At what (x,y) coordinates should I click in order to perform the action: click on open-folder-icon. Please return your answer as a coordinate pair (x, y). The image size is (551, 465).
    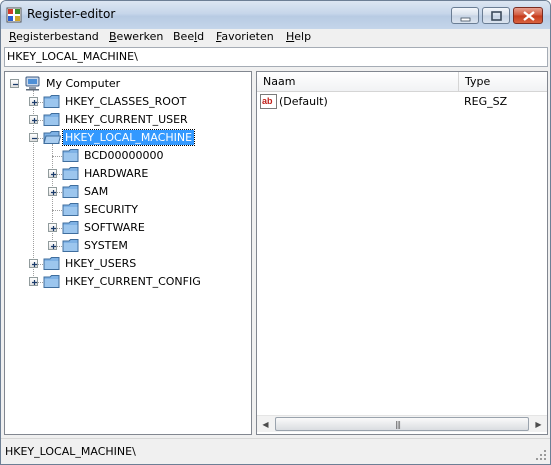
    Looking at the image, I should click on (52, 137).